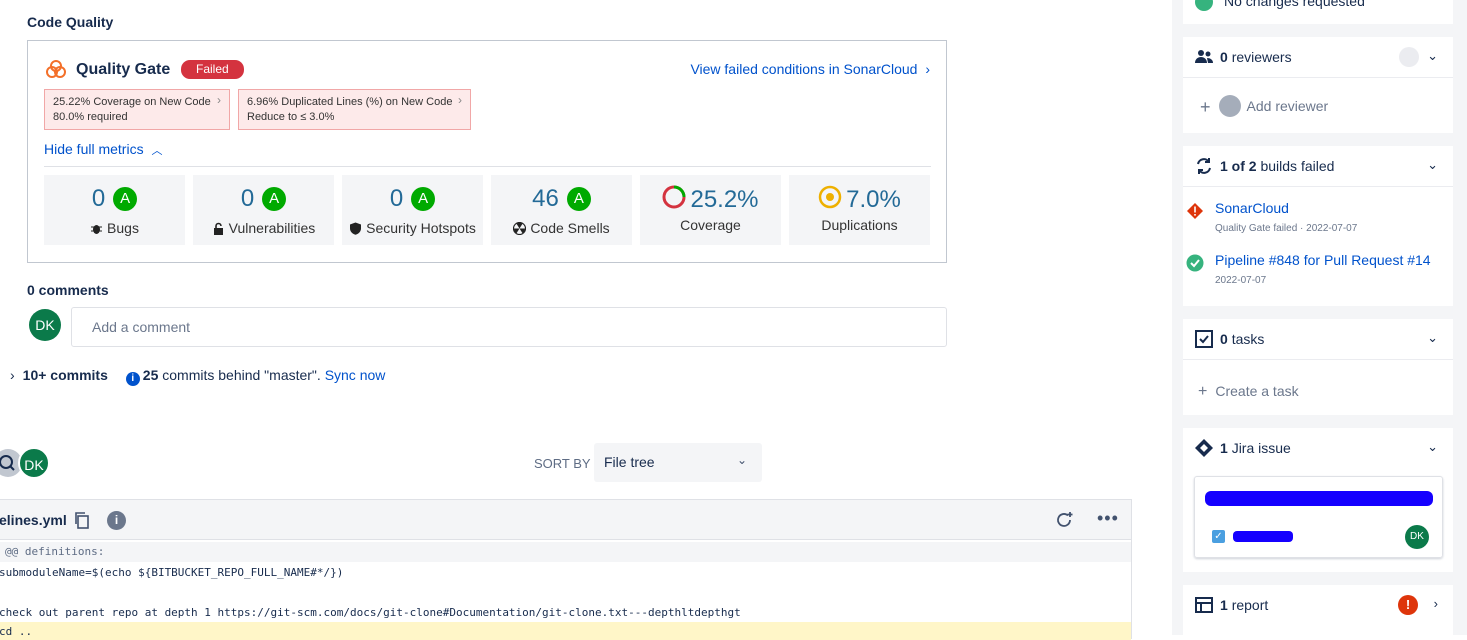  I want to click on bug-icon, so click(97, 229).